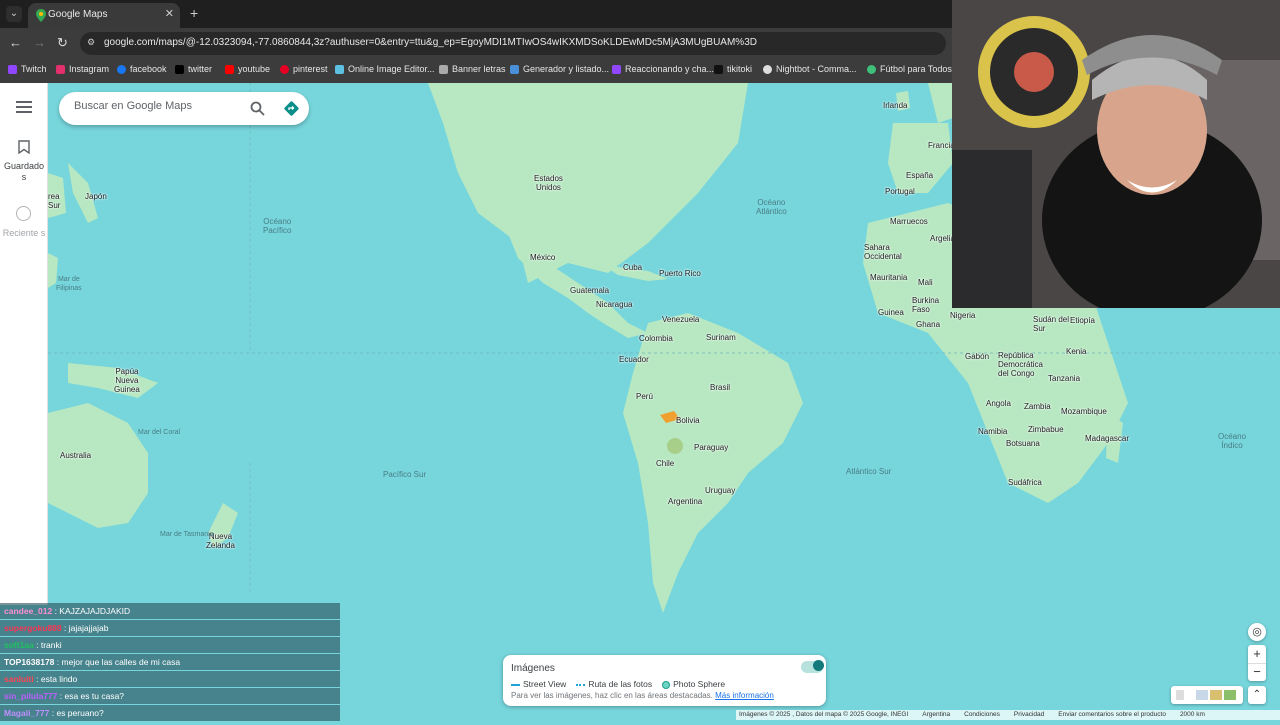  I want to click on bookmark-banner-letras: Banner letras, so click(472, 69).